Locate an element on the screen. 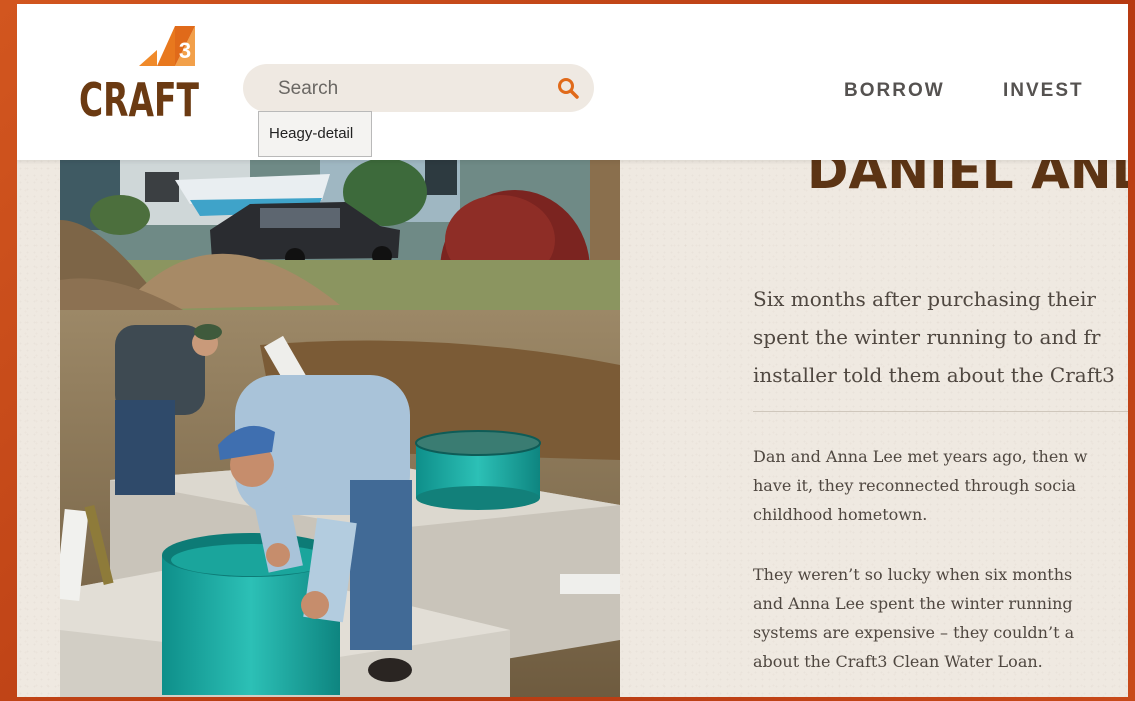 This screenshot has height=701, width=1135. paragraph-line: and Anna Lee spent the winter running is located at coordinates (913, 603).